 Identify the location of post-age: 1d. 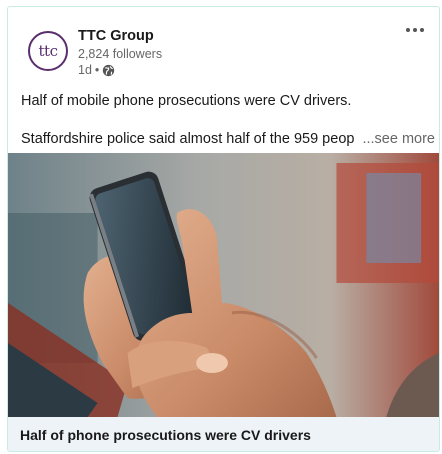
(85, 70).